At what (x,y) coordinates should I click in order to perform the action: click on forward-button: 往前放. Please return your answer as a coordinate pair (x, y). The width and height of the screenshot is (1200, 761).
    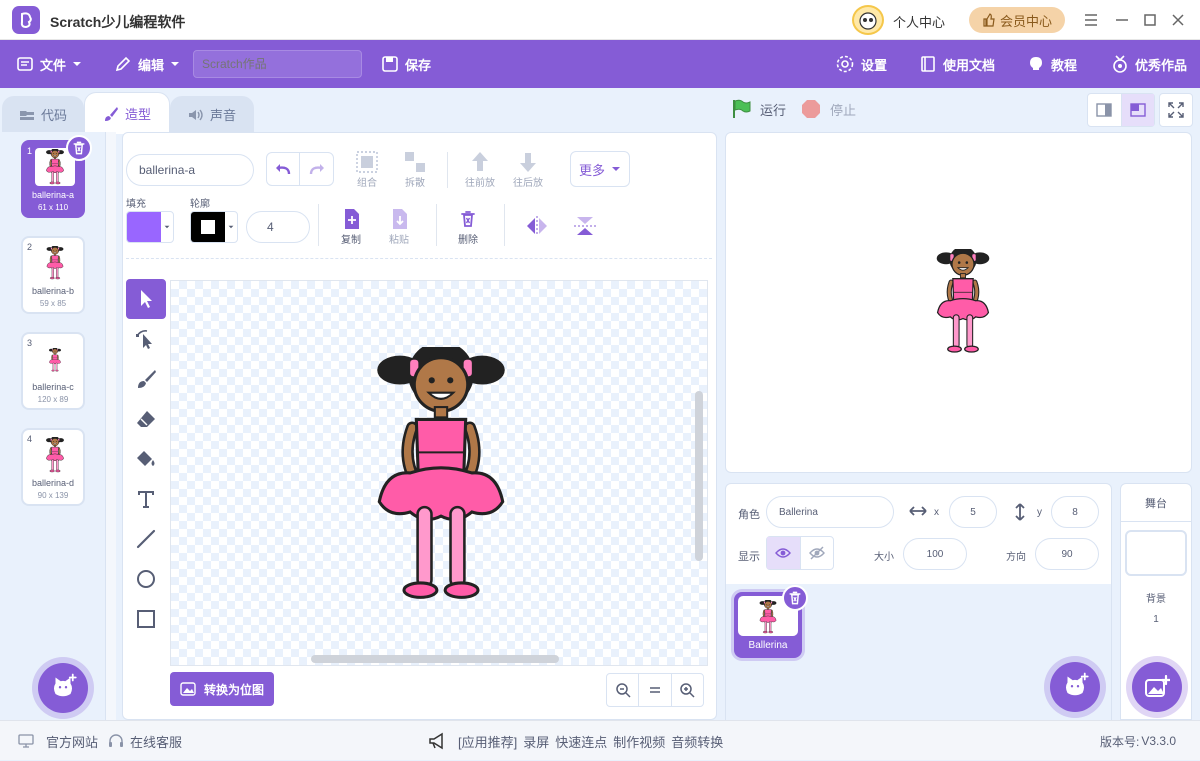
    Looking at the image, I should click on (480, 169).